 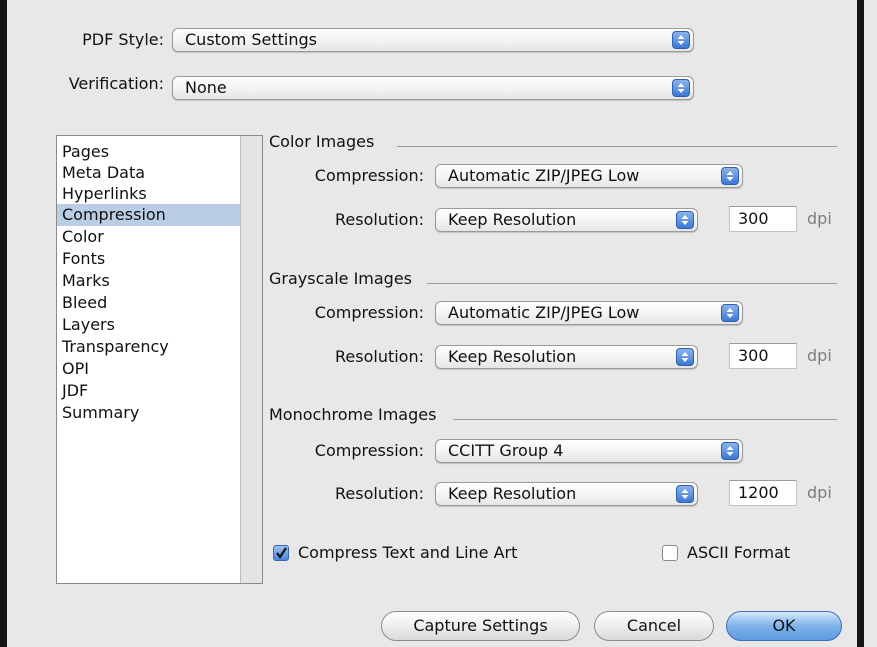 I want to click on list-item-opi: OPI, so click(x=149, y=369).